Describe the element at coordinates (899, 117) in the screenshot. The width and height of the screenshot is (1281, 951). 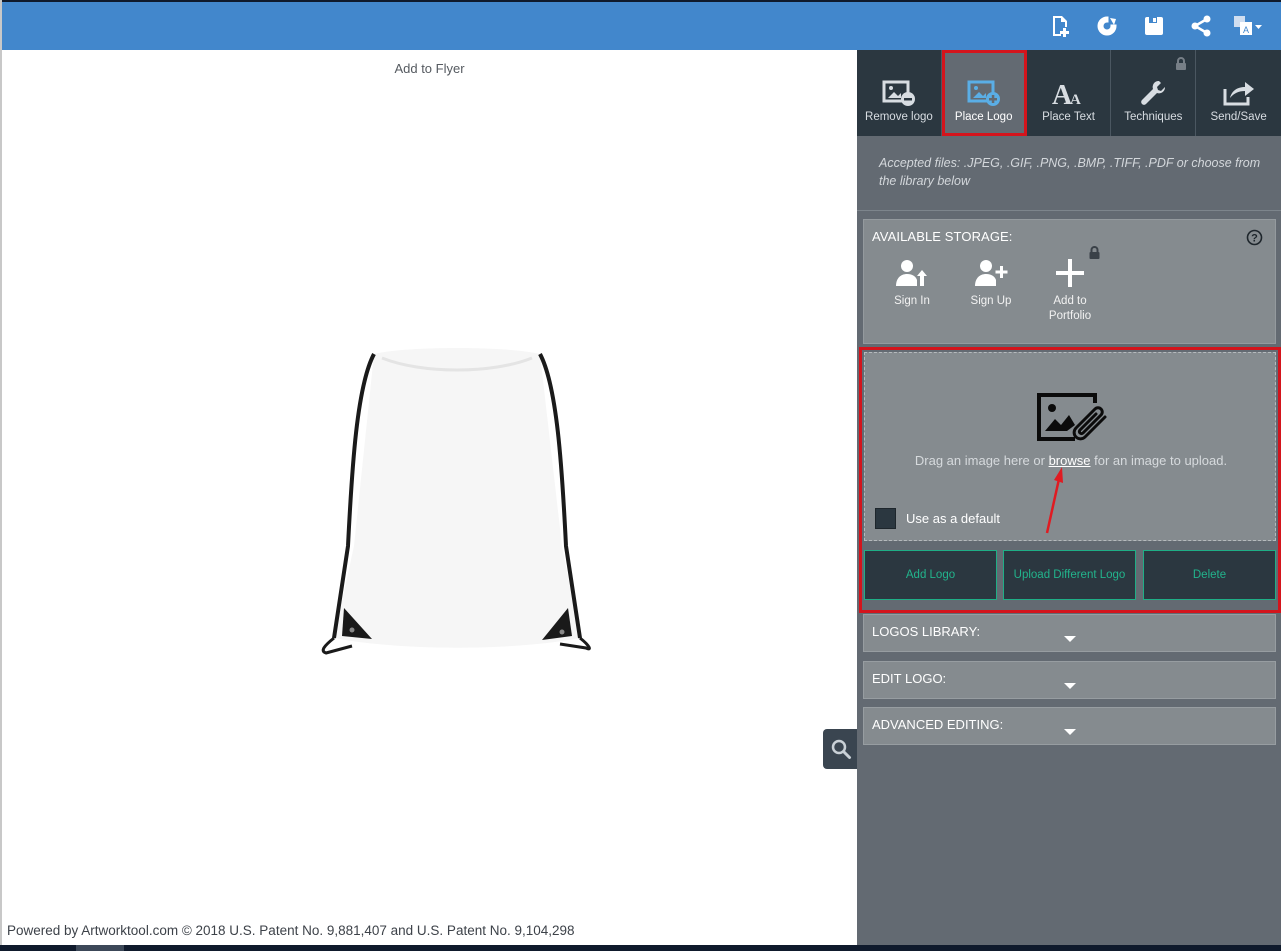
I see `tab-label: Remove logo` at that location.